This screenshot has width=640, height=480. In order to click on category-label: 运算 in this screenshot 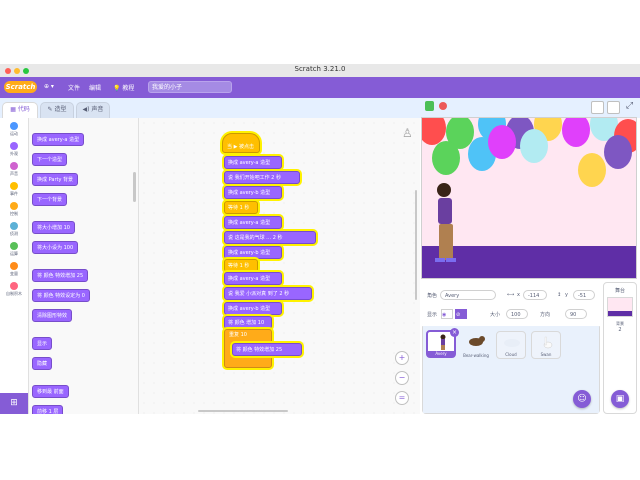, I will do `click(14, 253)`.